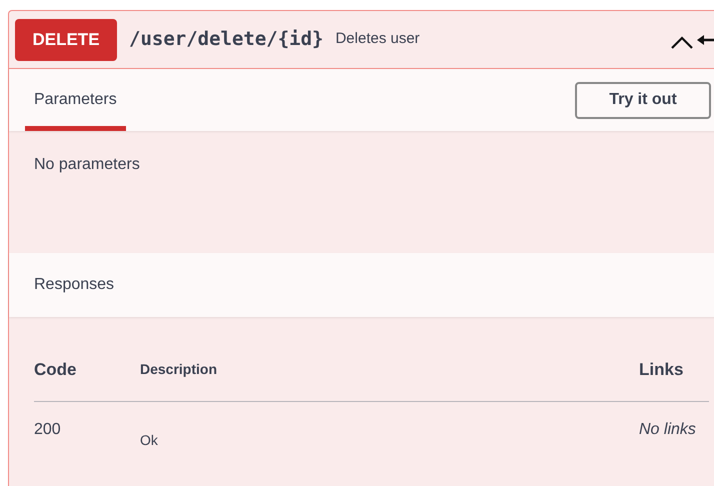 This screenshot has width=714, height=486. Describe the element at coordinates (149, 440) in the screenshot. I see `response-description: Ok` at that location.